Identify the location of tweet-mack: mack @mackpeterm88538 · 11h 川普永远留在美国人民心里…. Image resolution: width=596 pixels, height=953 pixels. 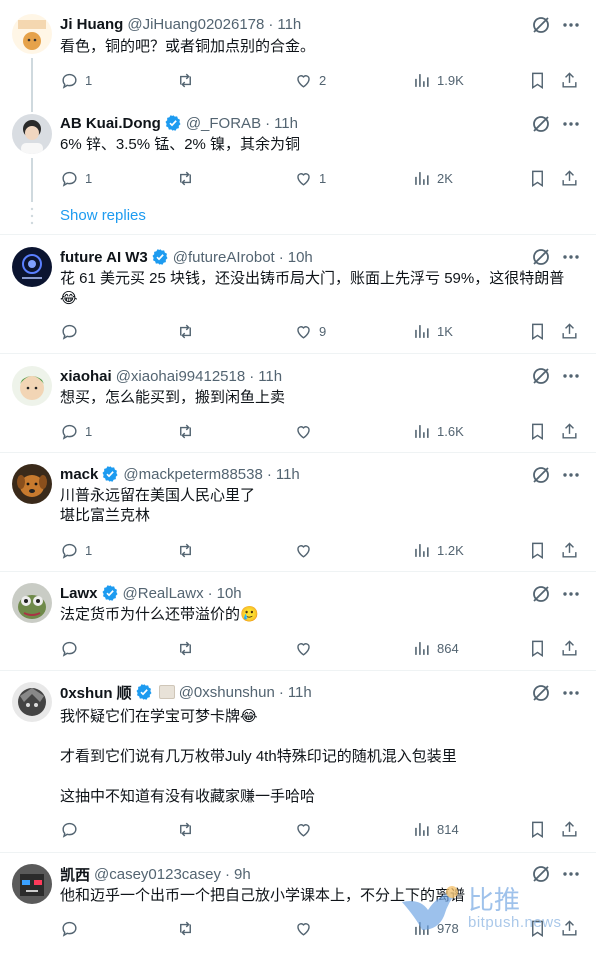
(298, 512).